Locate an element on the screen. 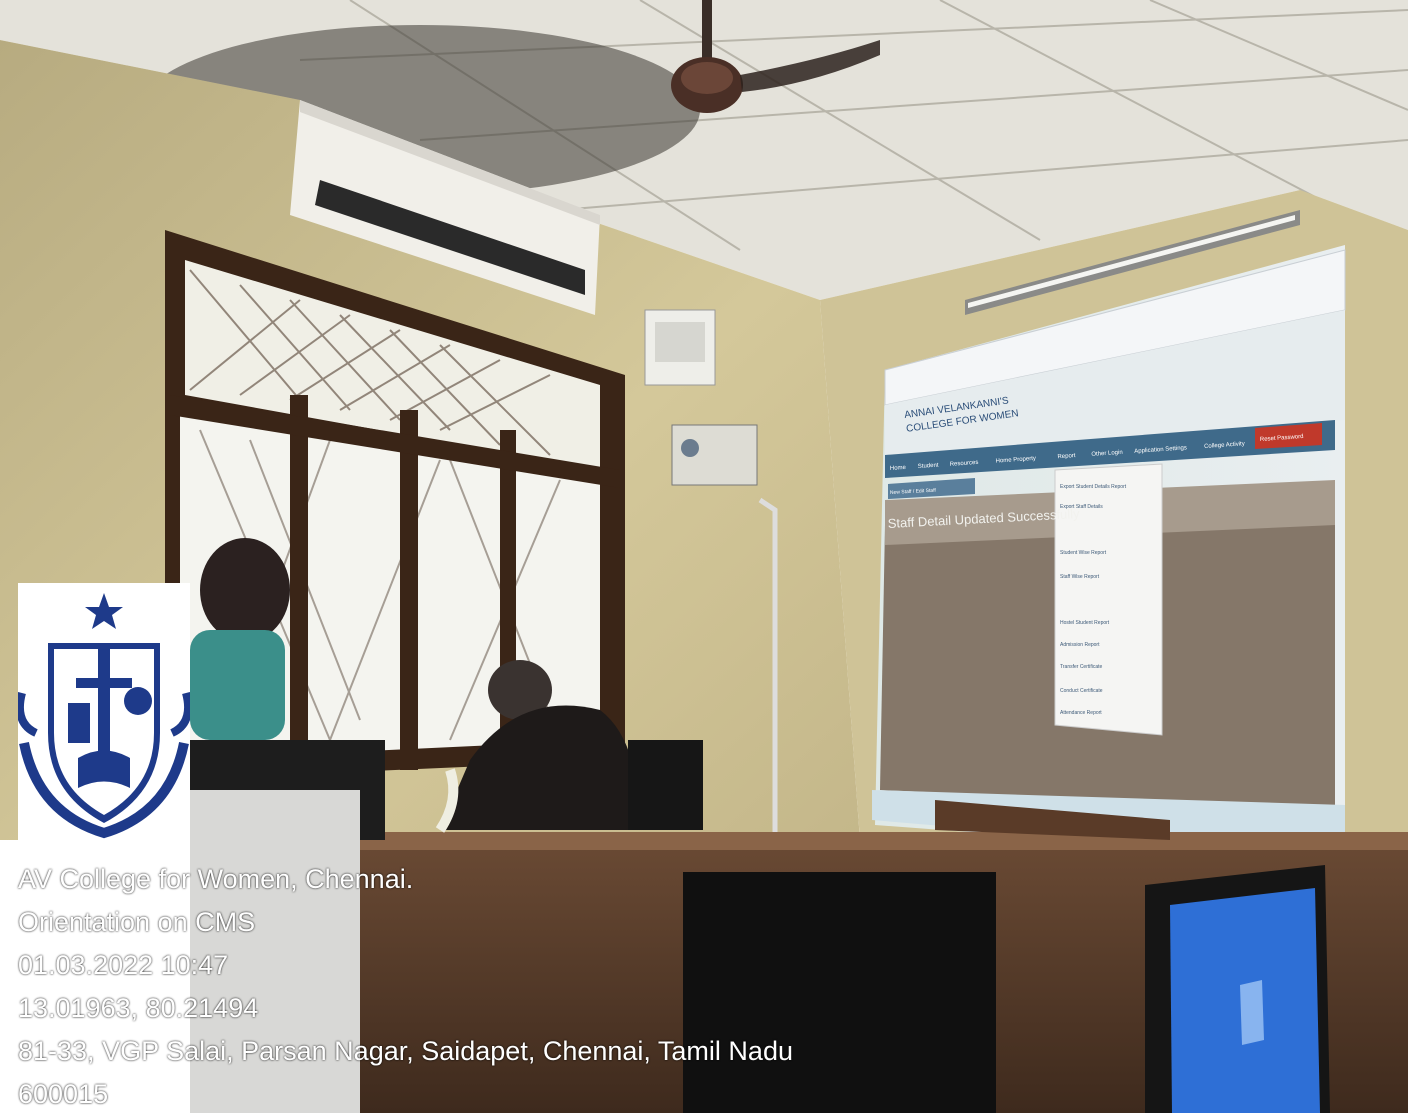 Image resolution: width=1408 pixels, height=1116 pixels. nav-home-property: Home Property is located at coordinates (1015, 460).